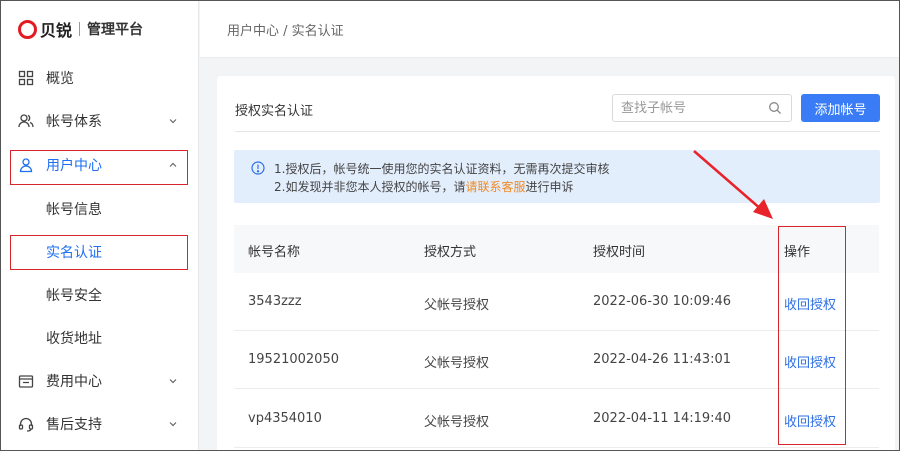 The image size is (900, 451). What do you see at coordinates (74, 122) in the screenshot?
I see `sidebar-item-label: 帐号体系` at bounding box center [74, 122].